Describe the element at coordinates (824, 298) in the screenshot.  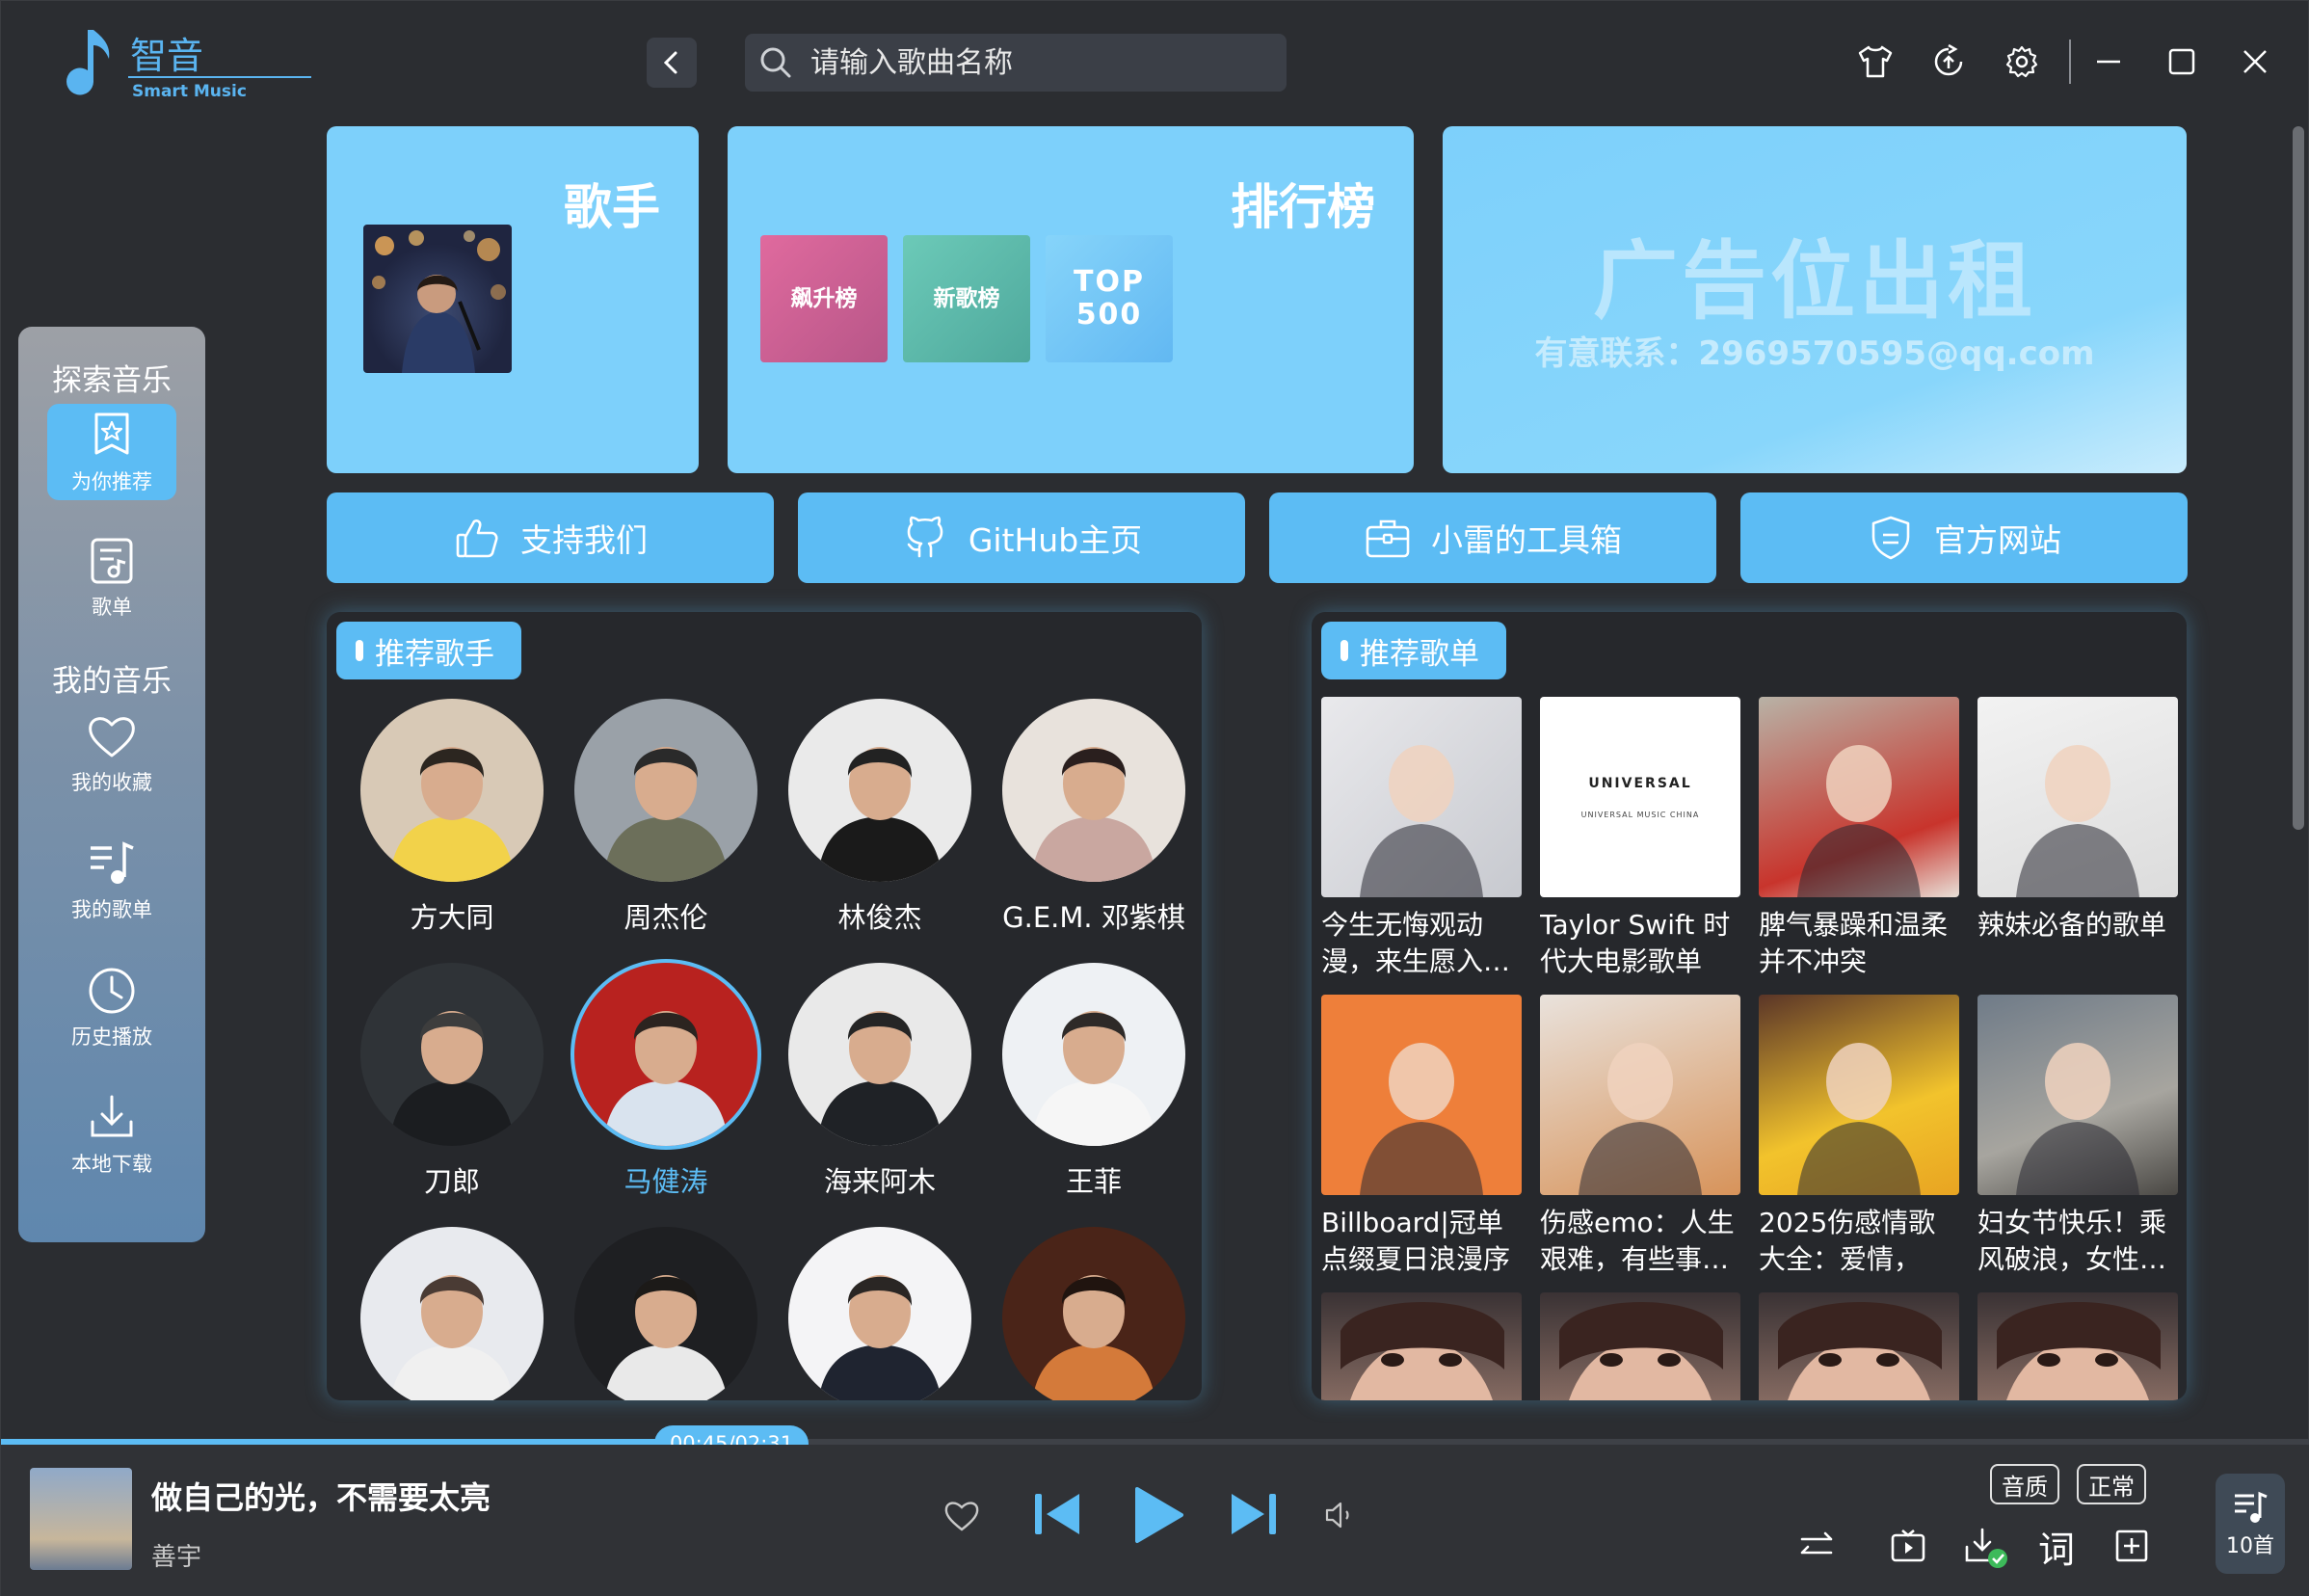
I see `chart-tile-rising: 飙升榜` at that location.